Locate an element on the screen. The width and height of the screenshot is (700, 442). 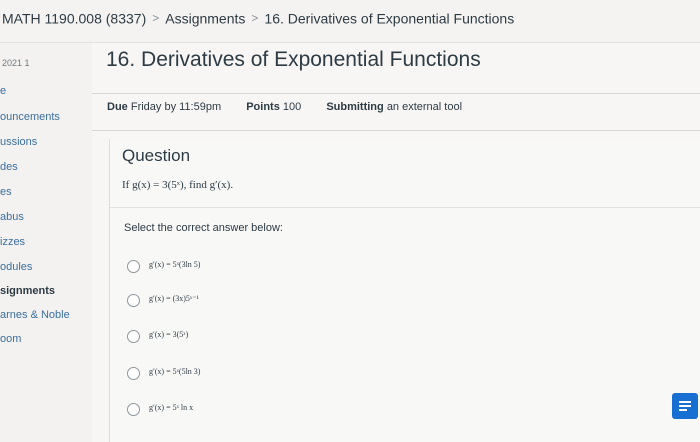
nav-item-zoom: oom is located at coordinates (10, 339).